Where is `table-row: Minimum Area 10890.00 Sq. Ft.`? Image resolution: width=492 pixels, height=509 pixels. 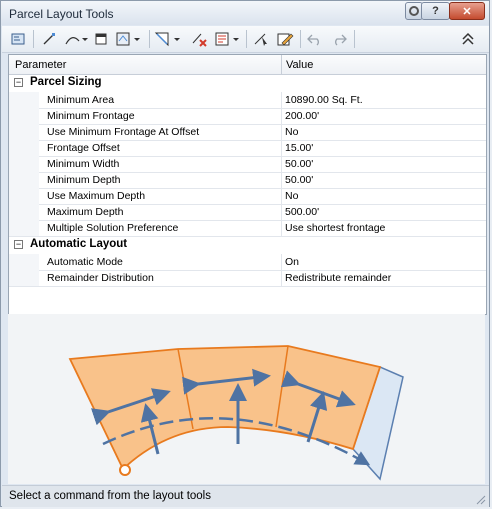 table-row: Minimum Area 10890.00 Sq. Ft. is located at coordinates (247, 100).